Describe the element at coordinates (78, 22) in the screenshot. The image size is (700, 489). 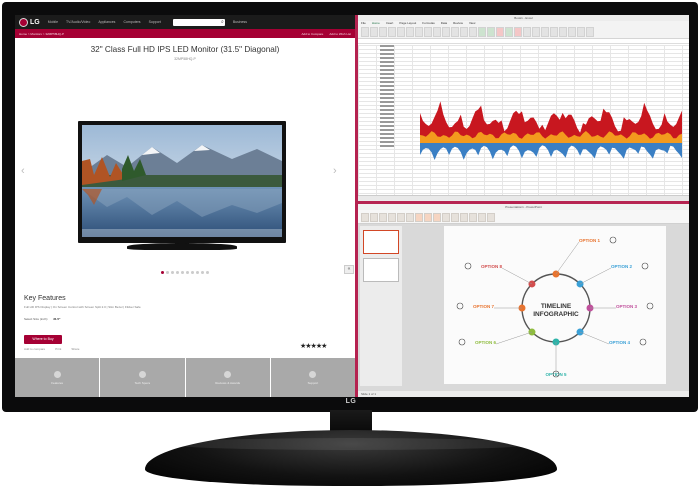
I see `nav-item-tv: TV/Audio/Video` at that location.